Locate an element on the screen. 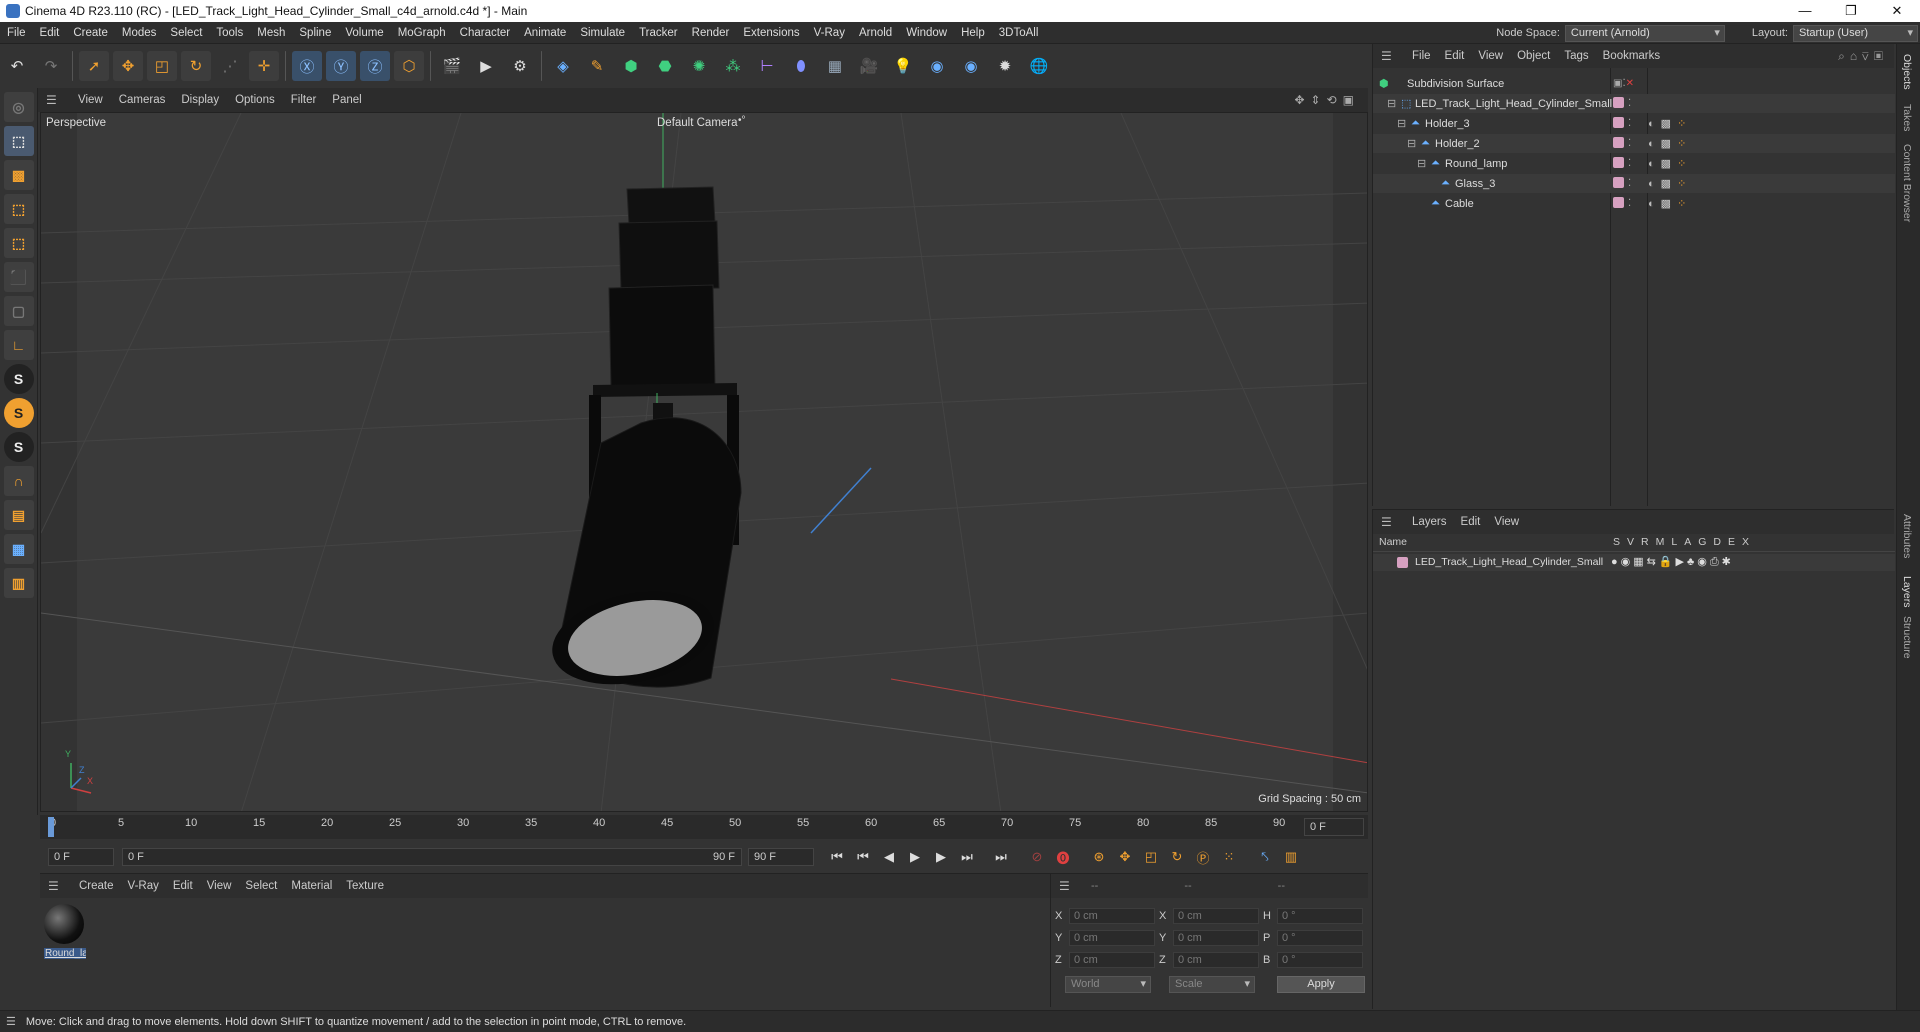 This screenshot has height=1032, width=1920. model-mode-icon: ⬚ is located at coordinates (18, 141).